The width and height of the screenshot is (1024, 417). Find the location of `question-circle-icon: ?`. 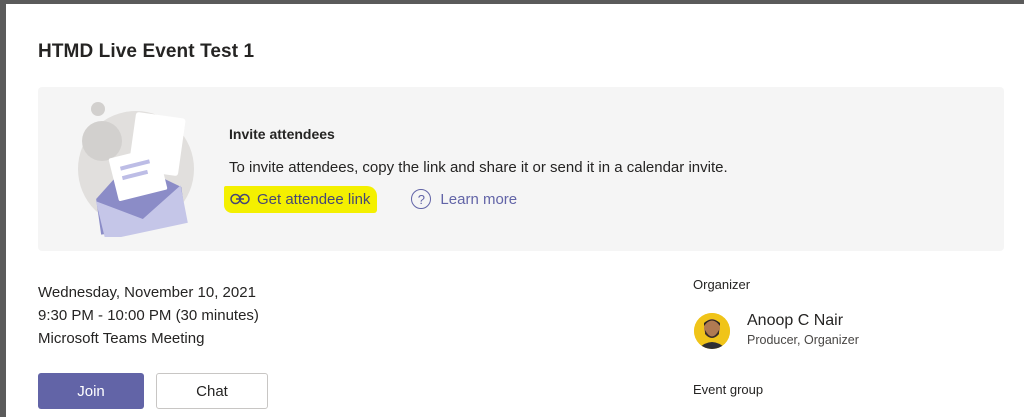

question-circle-icon: ? is located at coordinates (421, 199).